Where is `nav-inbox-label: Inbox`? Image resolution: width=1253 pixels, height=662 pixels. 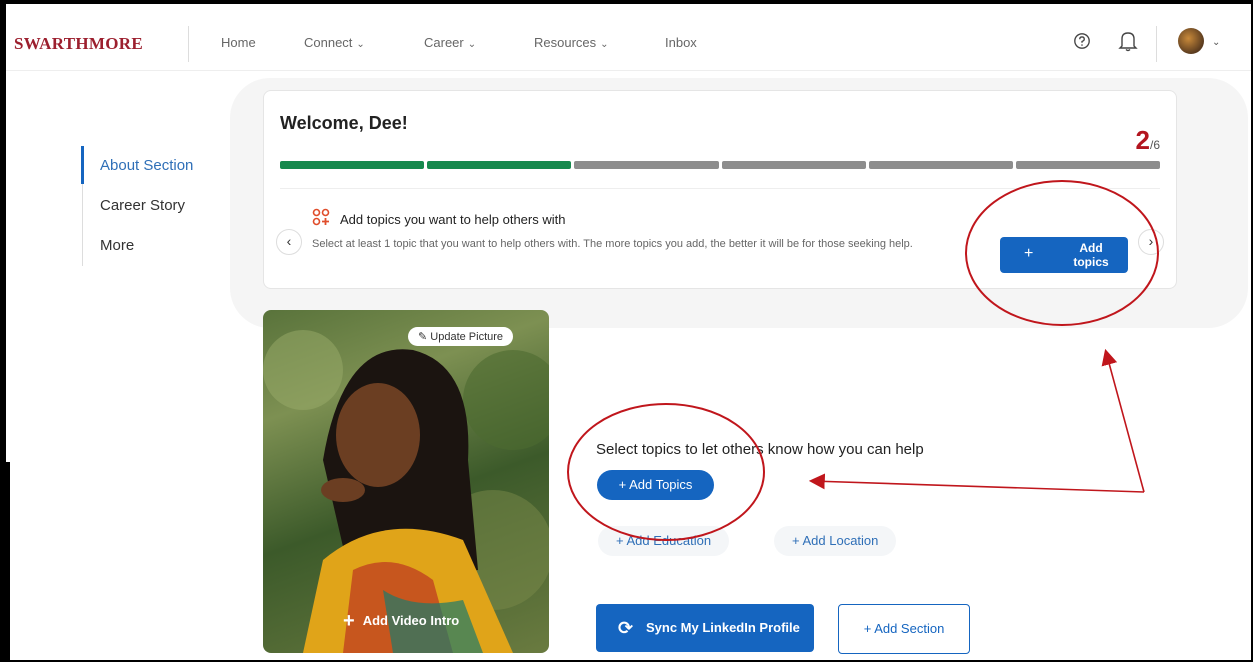
nav-inbox-label: Inbox is located at coordinates (681, 42).